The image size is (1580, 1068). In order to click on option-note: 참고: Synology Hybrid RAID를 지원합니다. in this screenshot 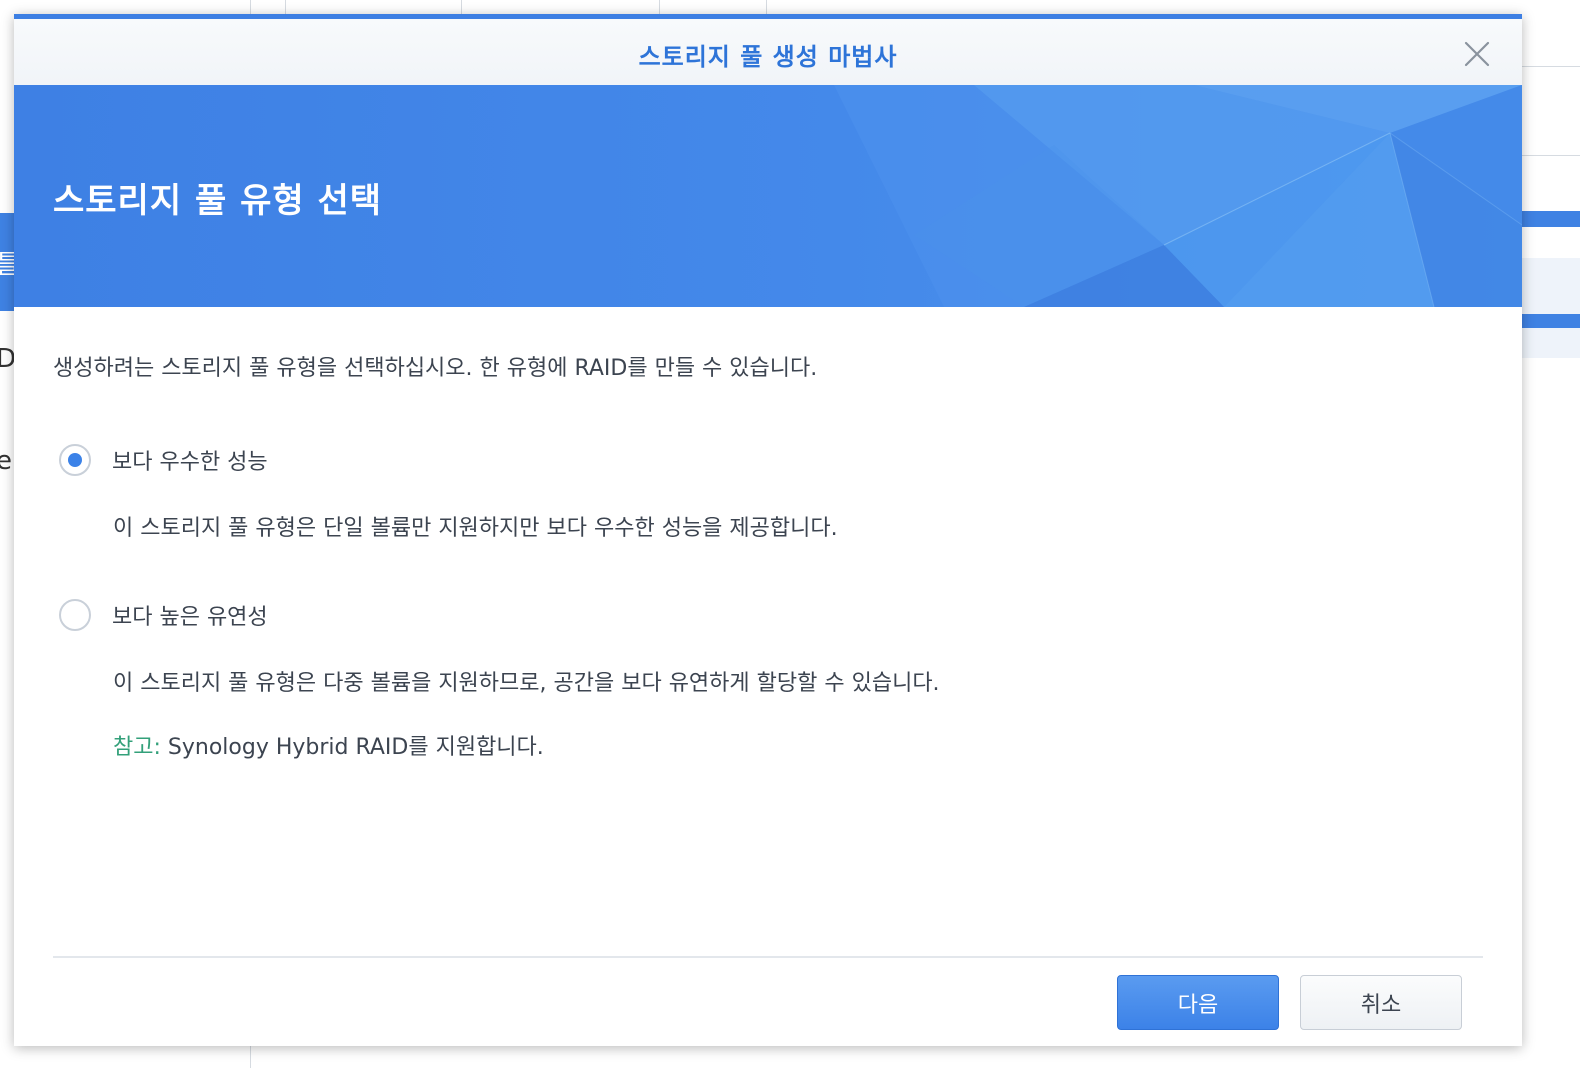, I will do `click(328, 745)`.